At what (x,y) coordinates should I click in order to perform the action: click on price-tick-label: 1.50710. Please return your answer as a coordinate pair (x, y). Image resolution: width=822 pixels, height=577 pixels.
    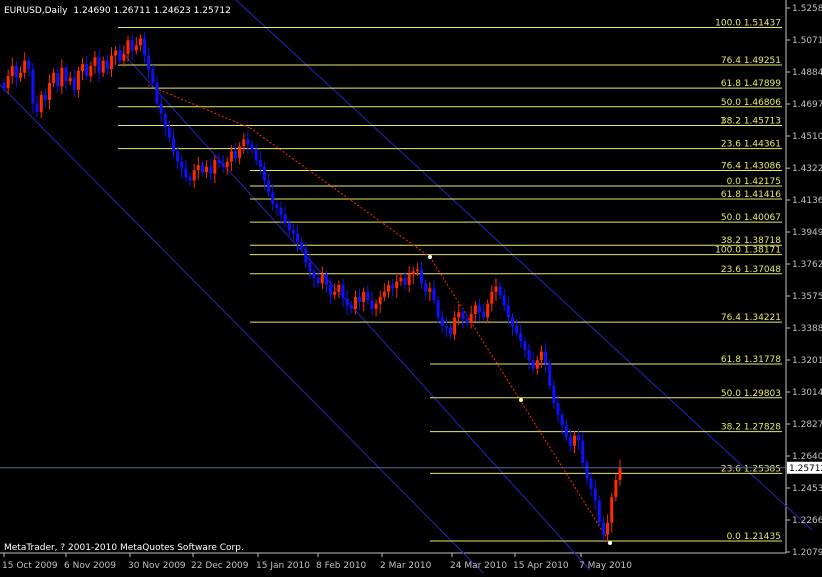
    Looking at the image, I should click on (807, 41).